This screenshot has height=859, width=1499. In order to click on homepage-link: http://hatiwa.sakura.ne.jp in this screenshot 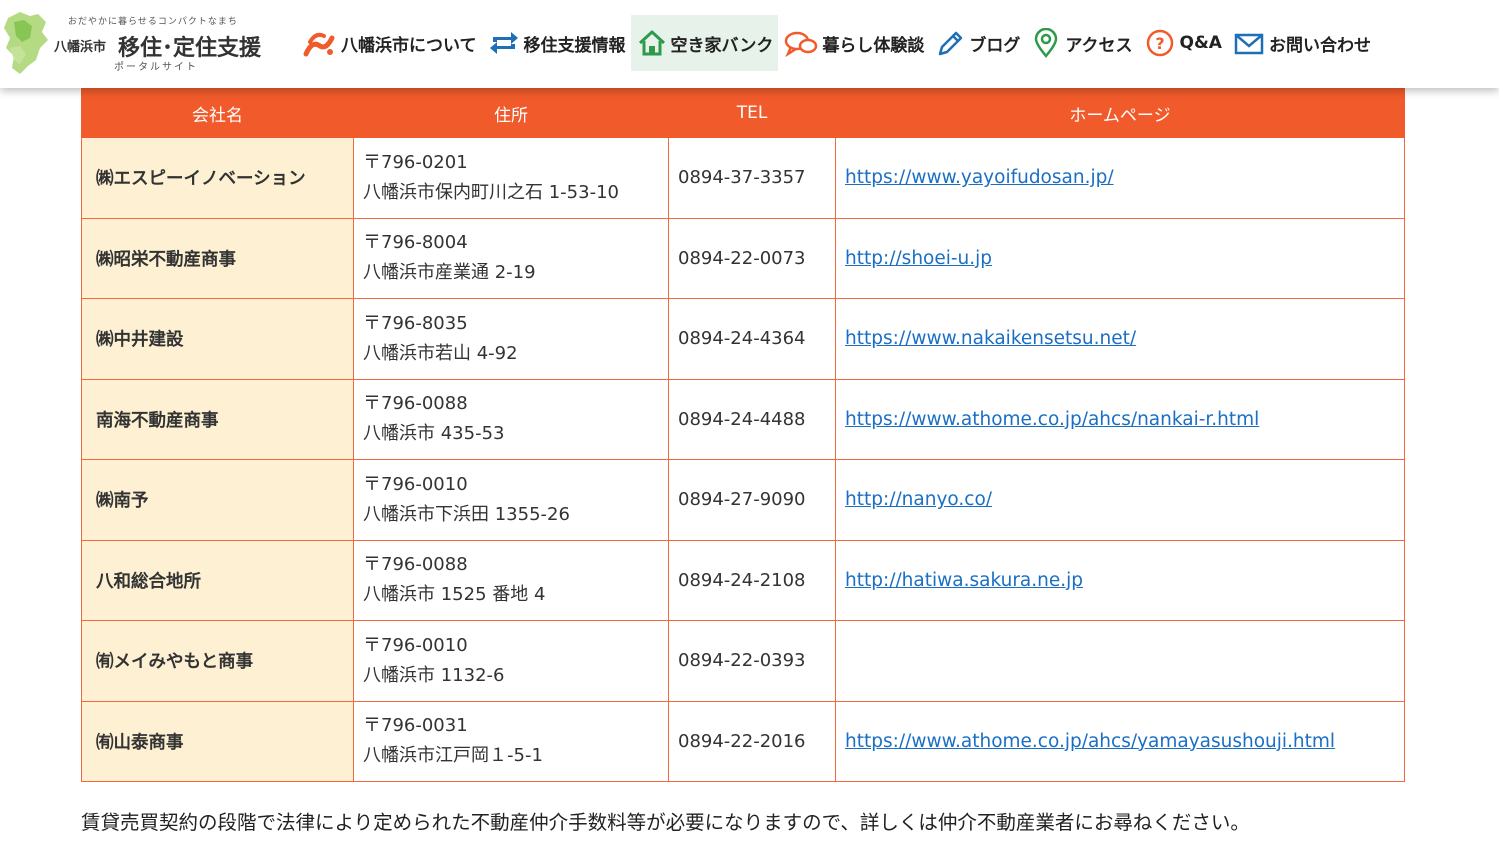, I will do `click(964, 580)`.